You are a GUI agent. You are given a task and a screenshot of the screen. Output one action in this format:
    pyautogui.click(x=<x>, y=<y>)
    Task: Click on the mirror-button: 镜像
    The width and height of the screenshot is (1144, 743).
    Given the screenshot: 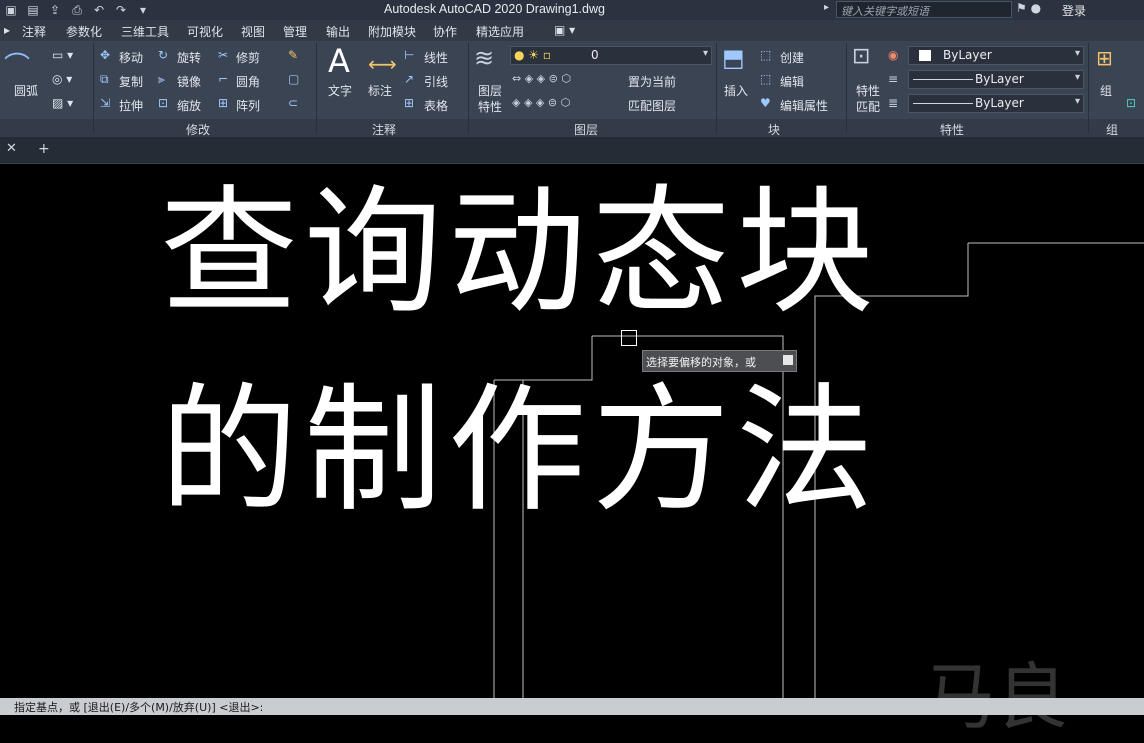 What is the action you would take?
    pyautogui.click(x=189, y=81)
    